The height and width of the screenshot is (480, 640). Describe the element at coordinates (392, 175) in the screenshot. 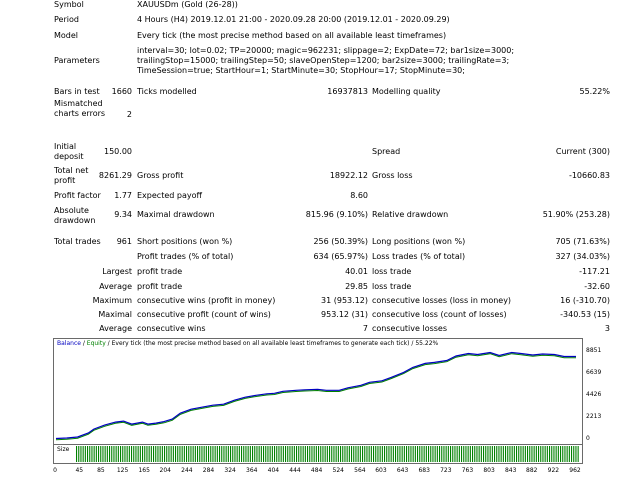

I see `gross-loss-label: Gross loss` at that location.